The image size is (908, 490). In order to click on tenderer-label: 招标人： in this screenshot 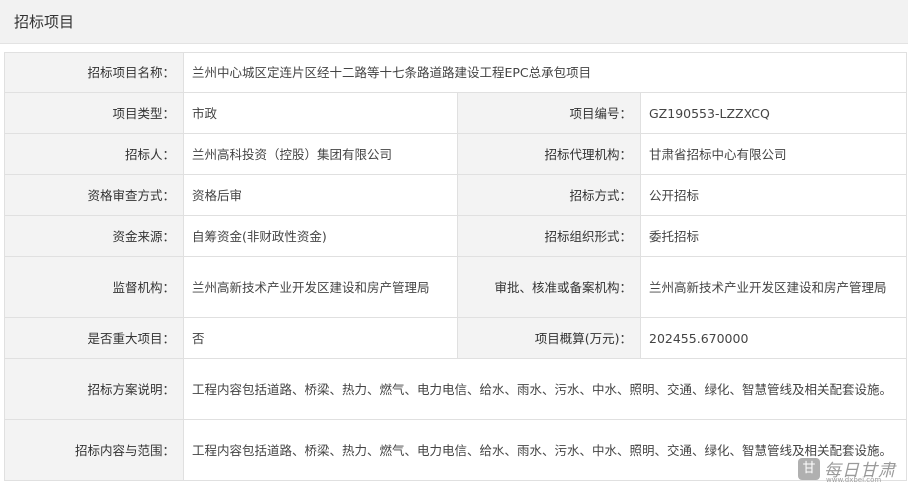, I will do `click(94, 154)`.